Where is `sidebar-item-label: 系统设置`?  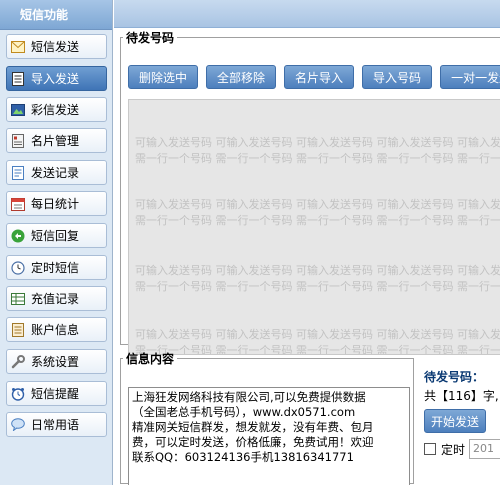
sidebar-item-label: 系统设置 is located at coordinates (55, 362).